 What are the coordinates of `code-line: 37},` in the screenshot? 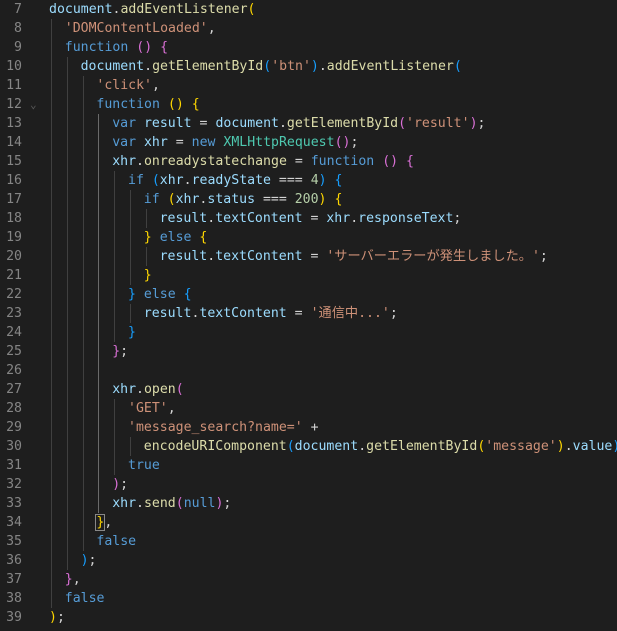 It's located at (308, 579).